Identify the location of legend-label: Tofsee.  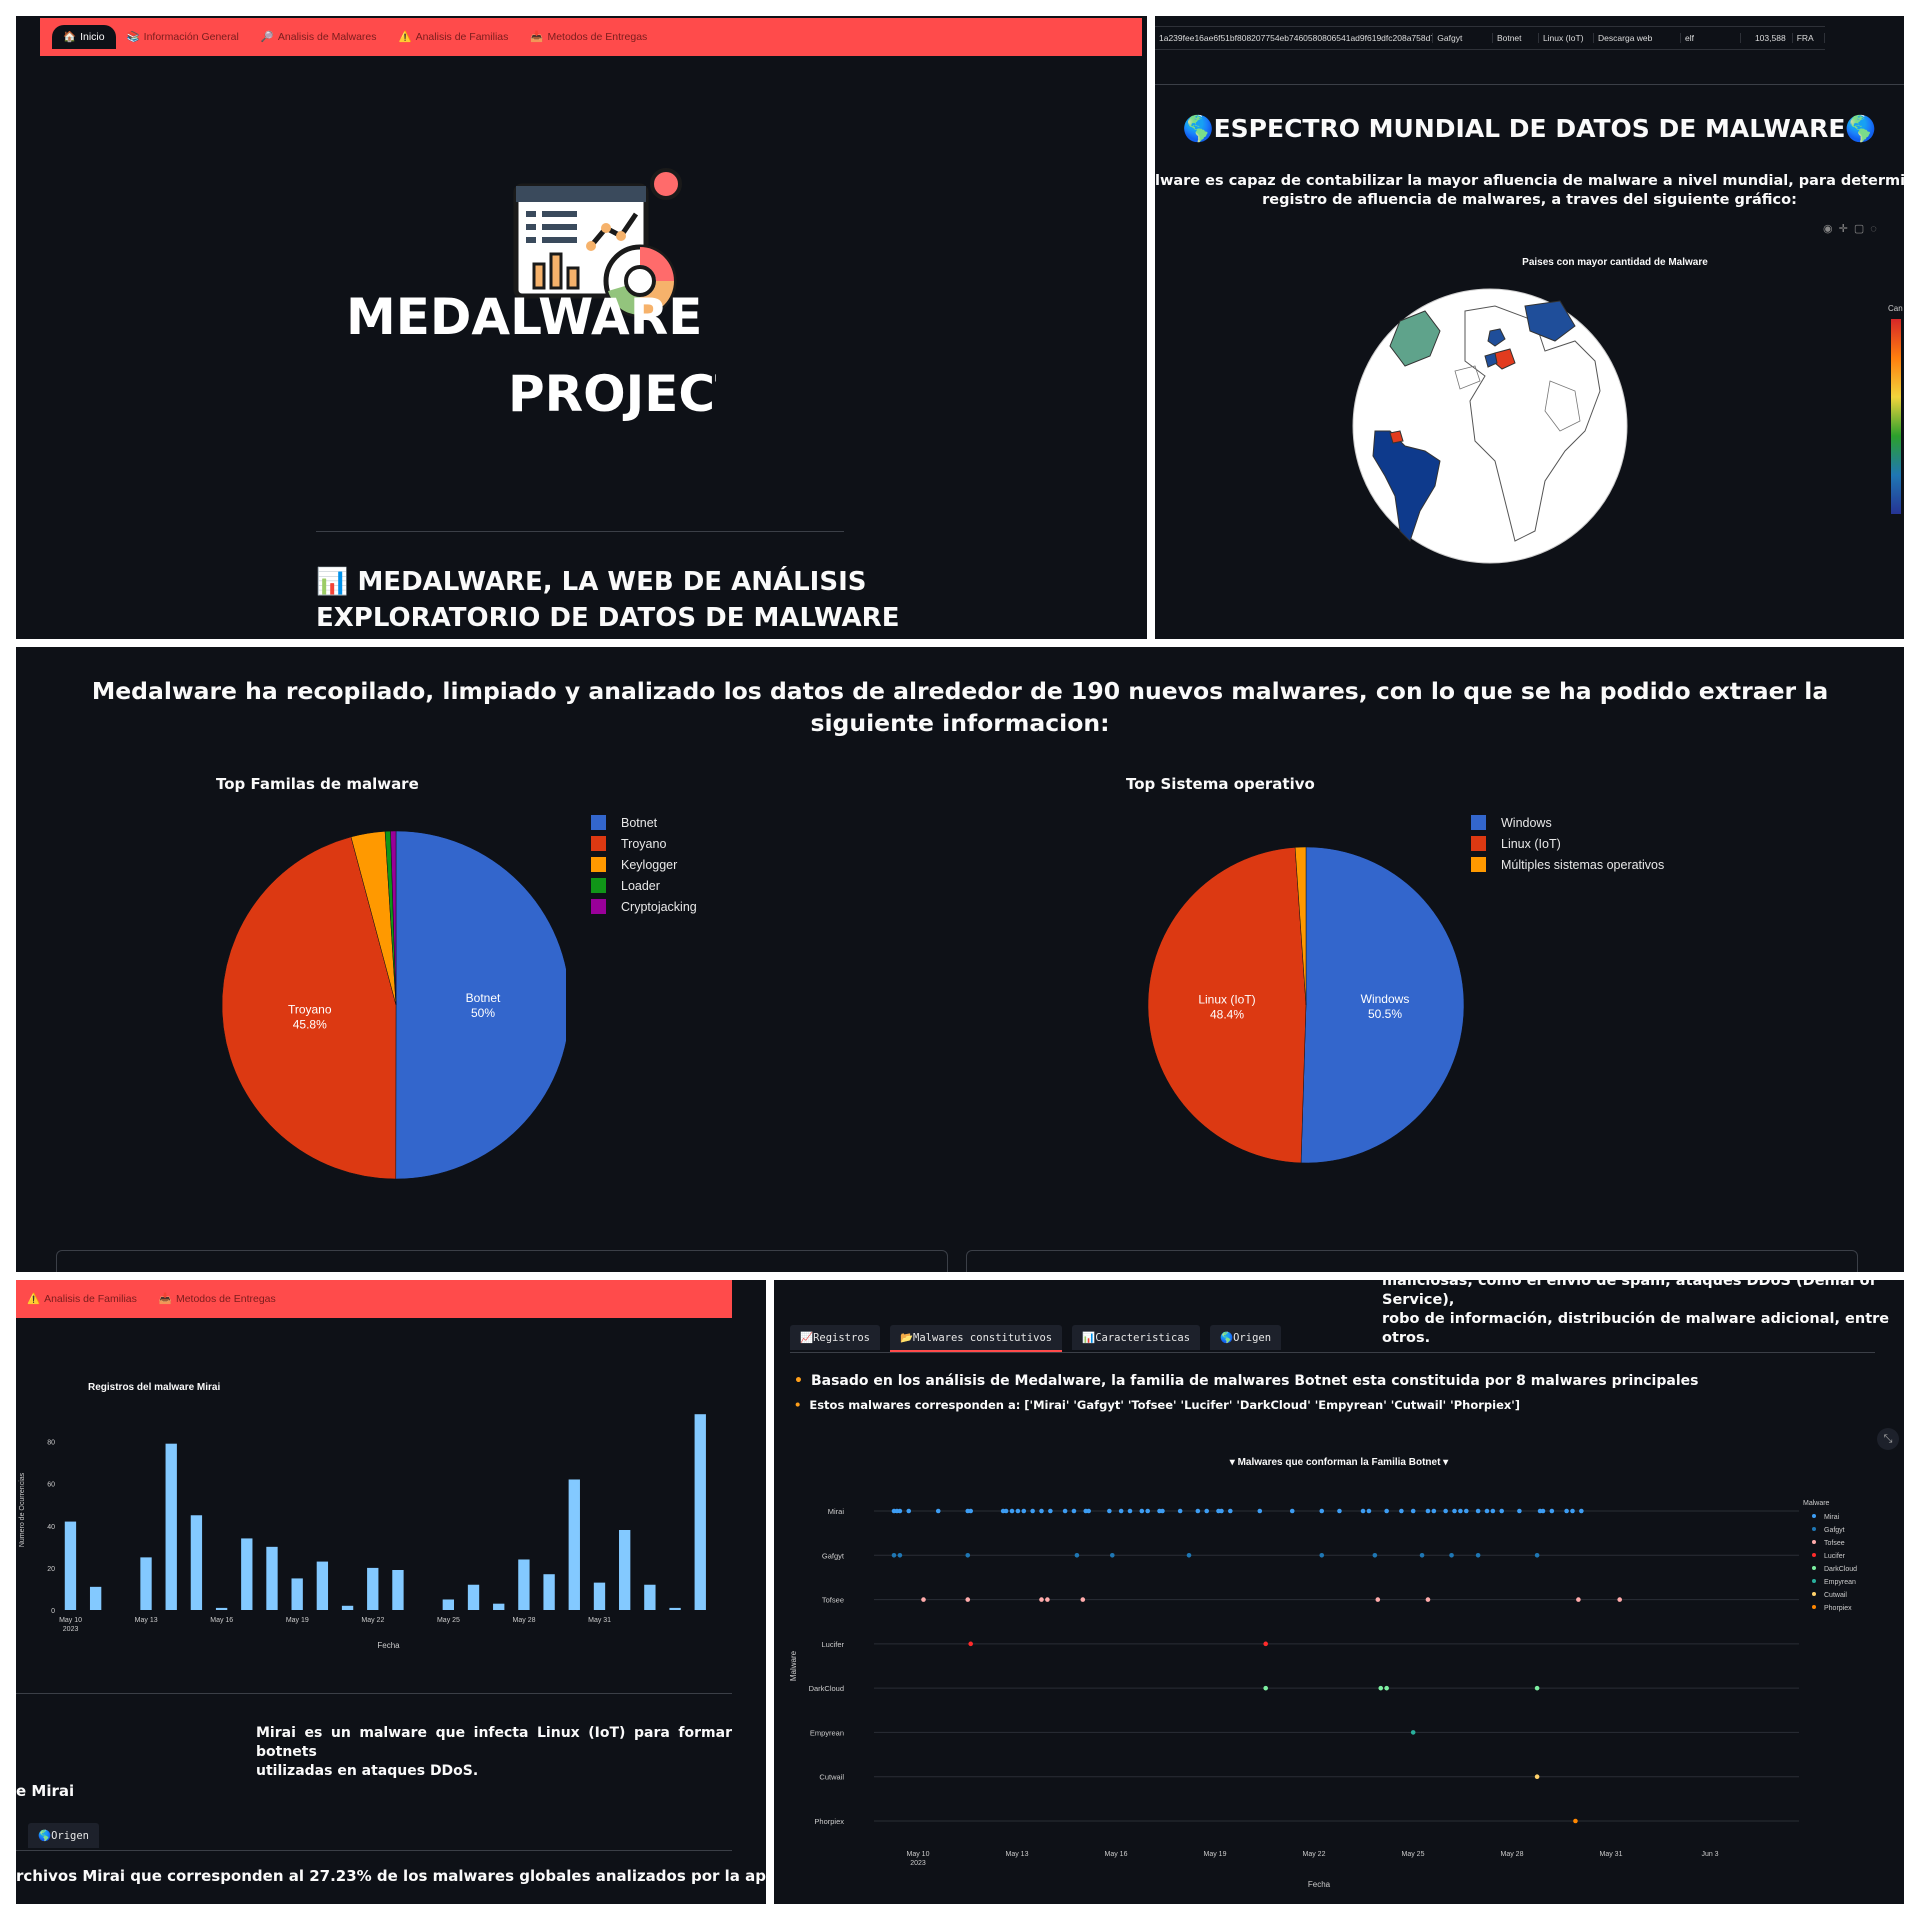
(1834, 1543).